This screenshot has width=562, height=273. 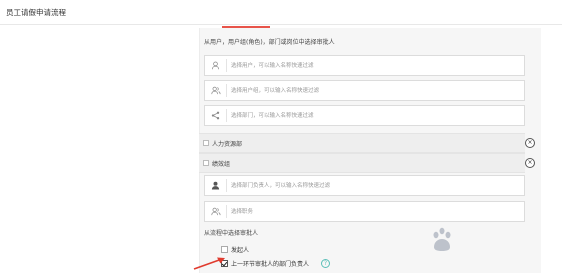 I want to click on post-select-field, so click(x=364, y=211).